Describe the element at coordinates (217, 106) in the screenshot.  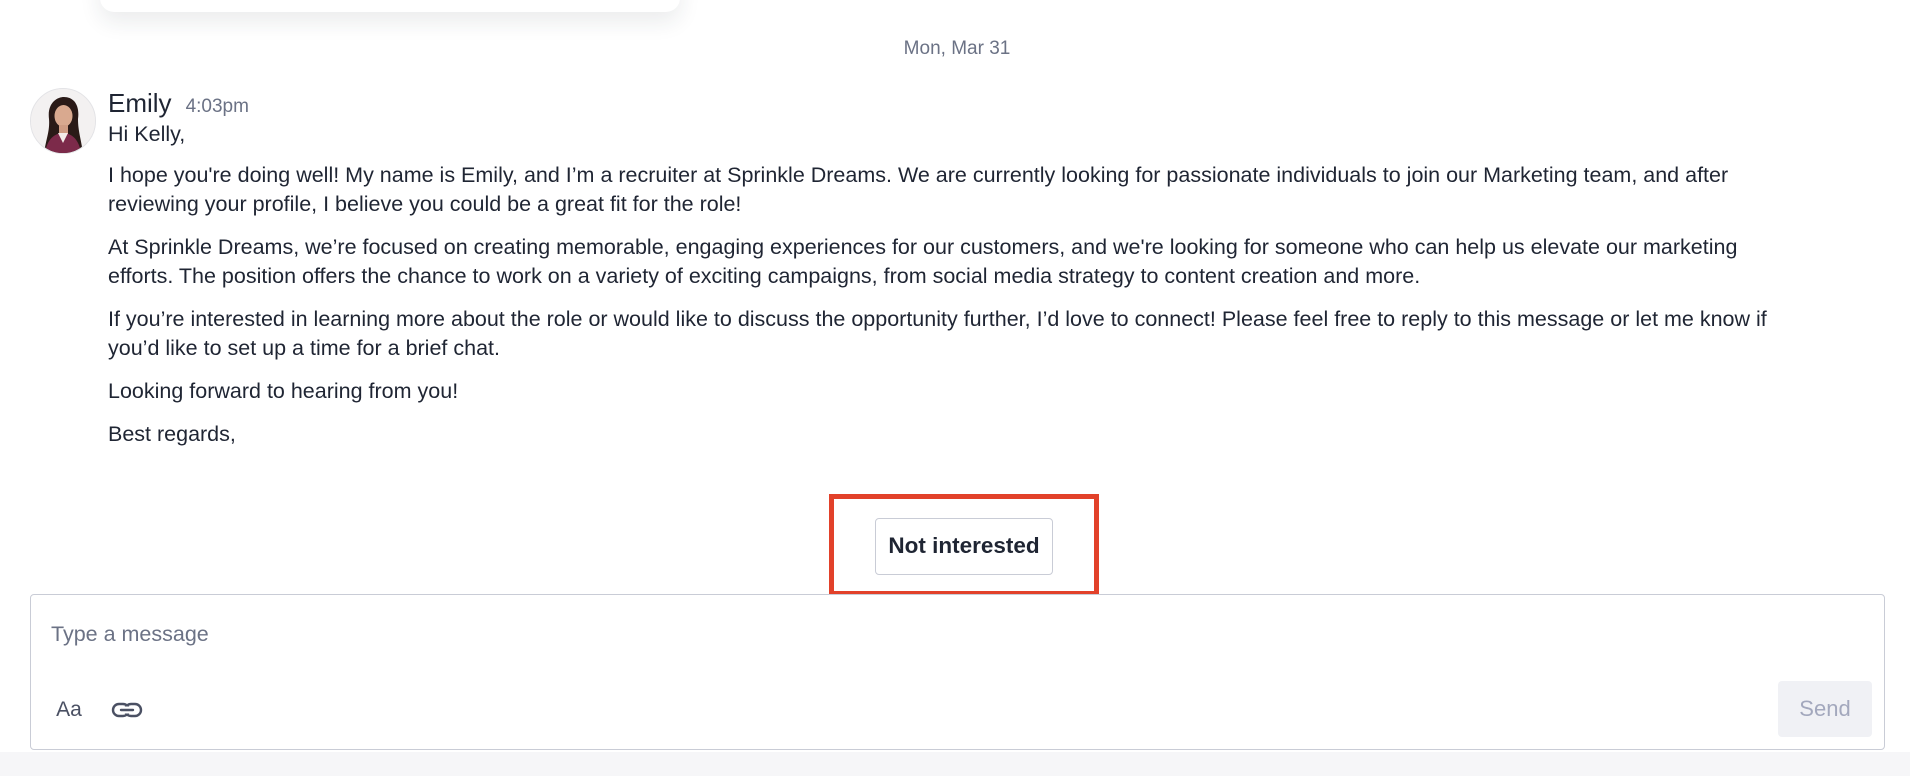
I see `message-time: 4:03pm` at that location.